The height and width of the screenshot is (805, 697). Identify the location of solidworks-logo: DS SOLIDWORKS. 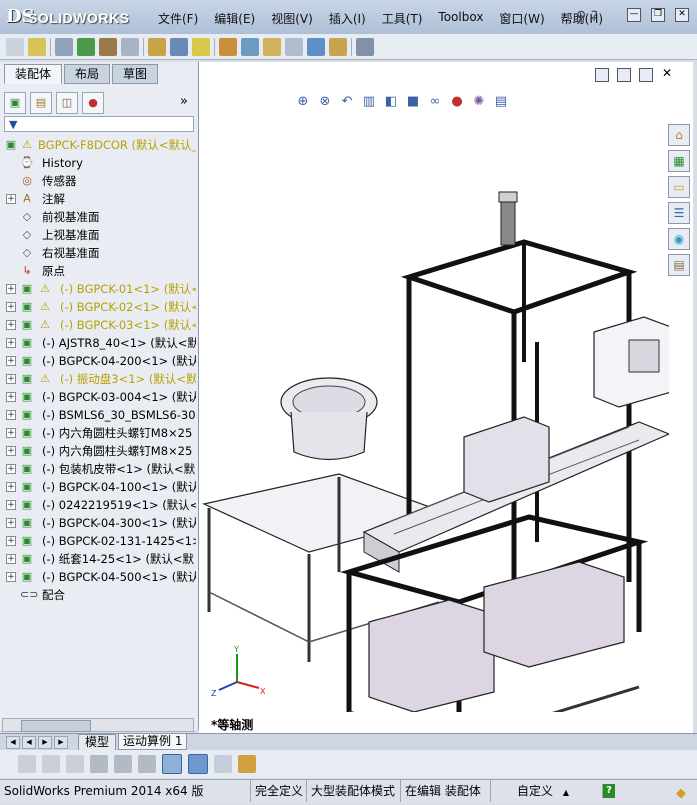
(73, 18).